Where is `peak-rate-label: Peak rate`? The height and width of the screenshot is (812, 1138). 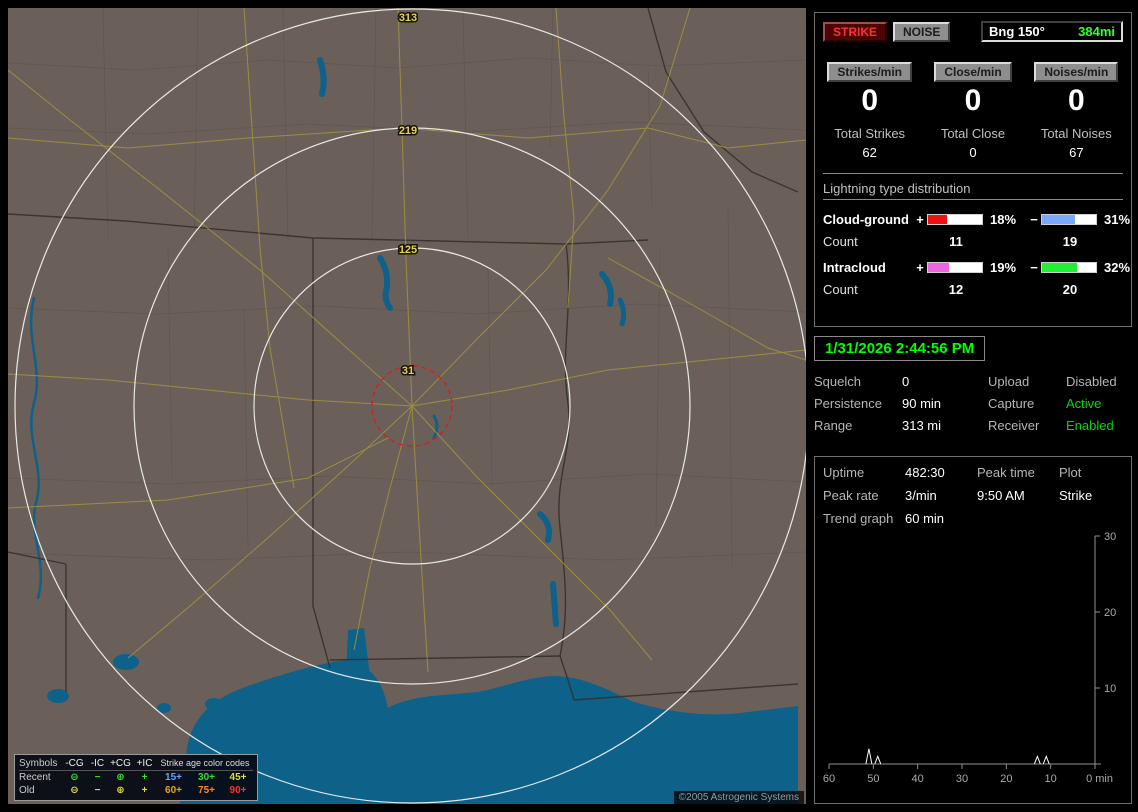
peak-rate-label: Peak rate is located at coordinates (851, 495).